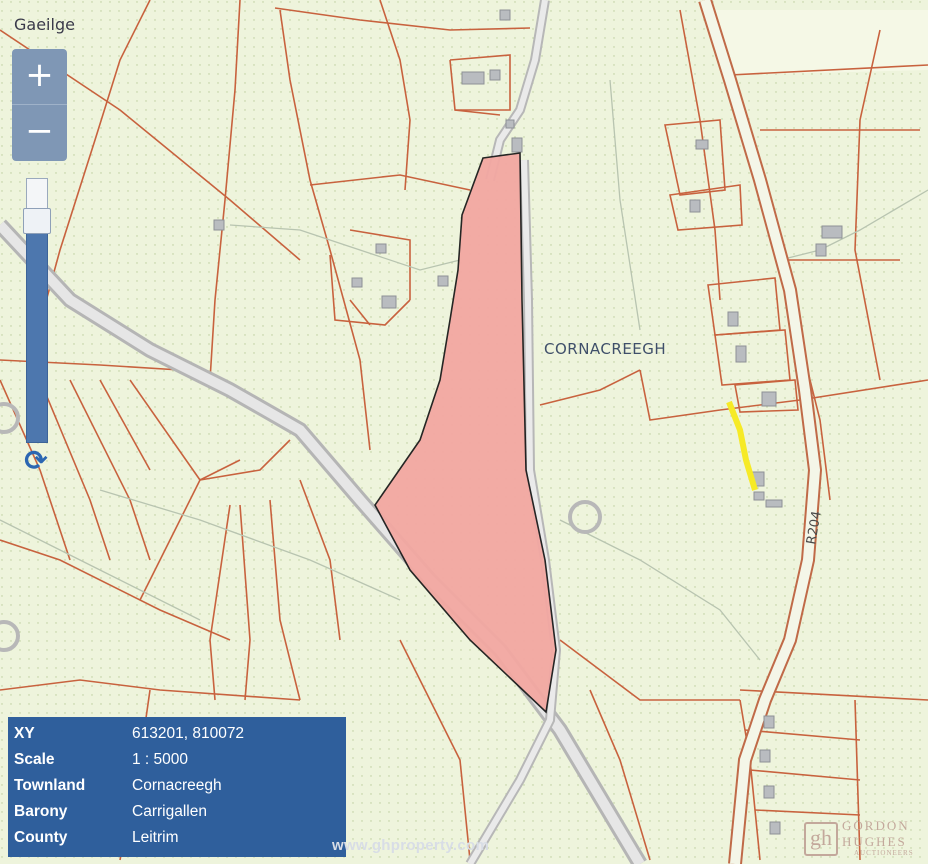  I want to click on info-value: 613201, 810072, so click(188, 733).